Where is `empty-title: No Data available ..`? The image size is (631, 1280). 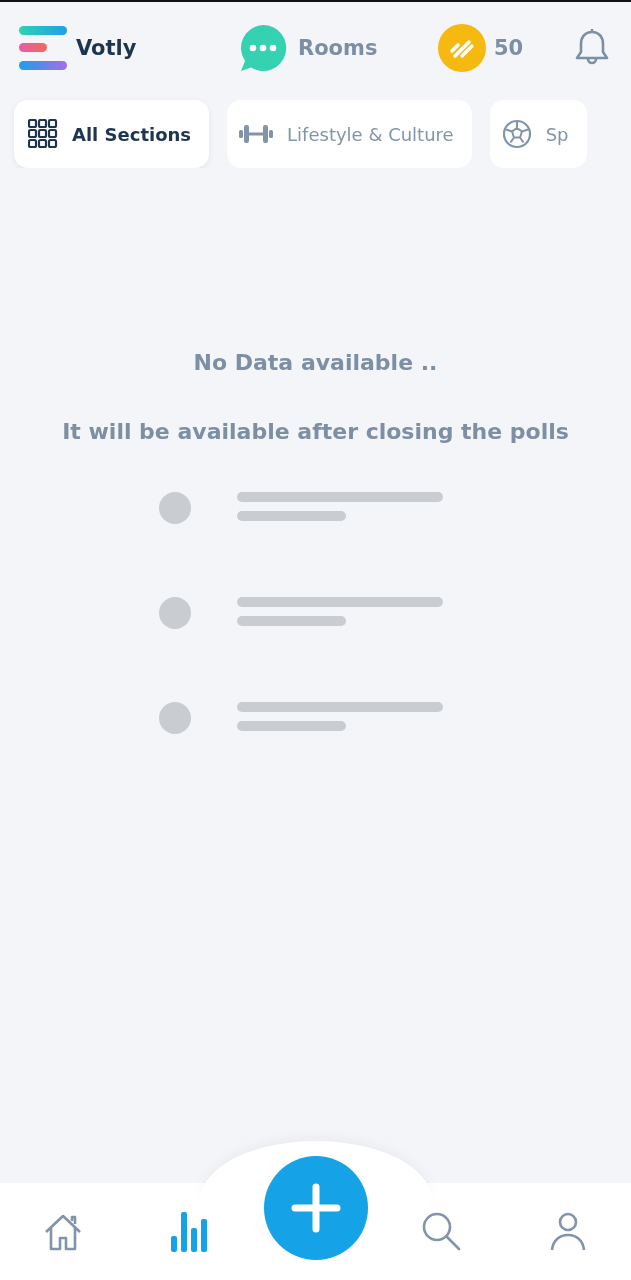 empty-title: No Data available .. is located at coordinates (315, 362).